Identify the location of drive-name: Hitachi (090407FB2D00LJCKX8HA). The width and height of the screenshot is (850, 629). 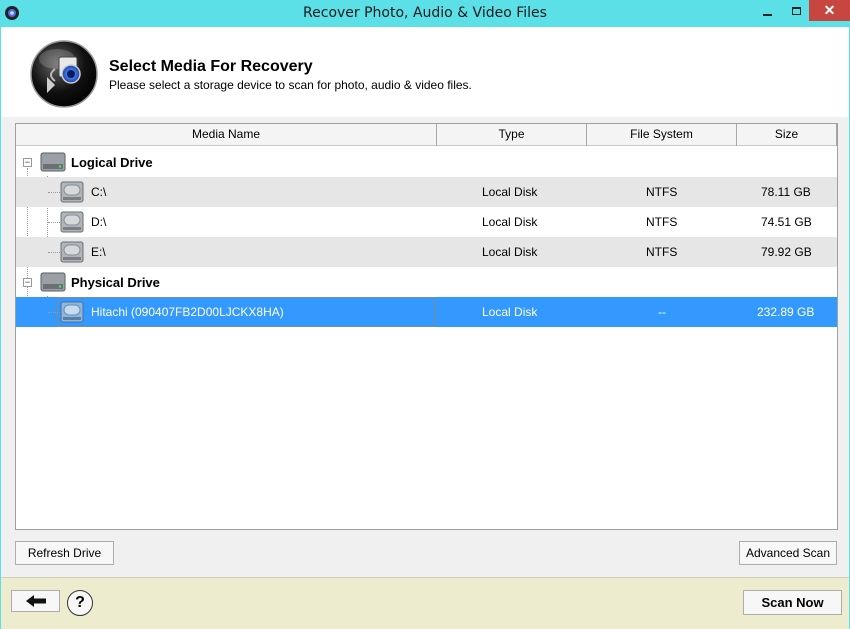
(187, 312).